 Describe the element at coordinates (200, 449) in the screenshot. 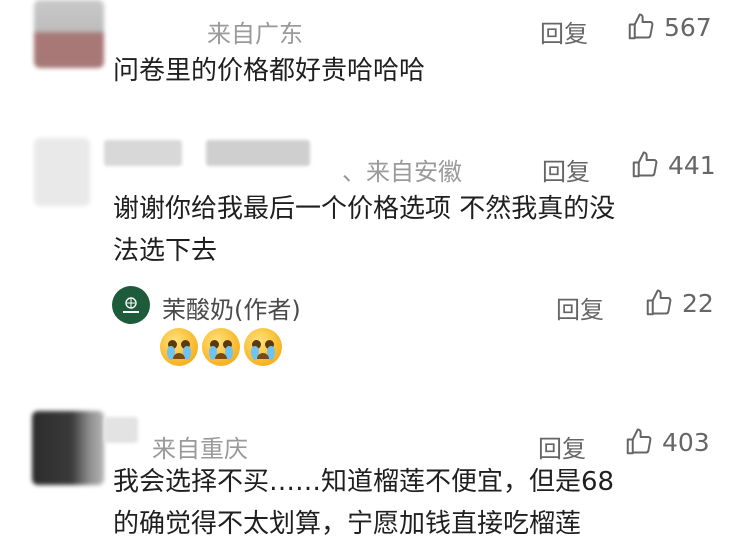

I see `location-label: 来自重庆` at that location.